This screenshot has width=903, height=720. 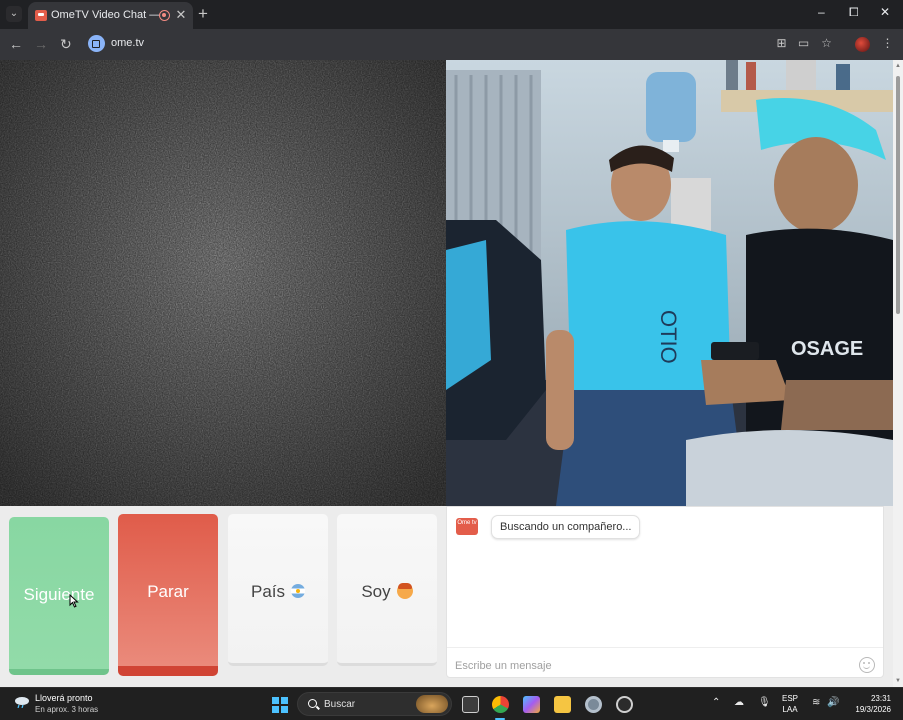 I want to click on cast-icon: ▭, so click(x=803, y=43).